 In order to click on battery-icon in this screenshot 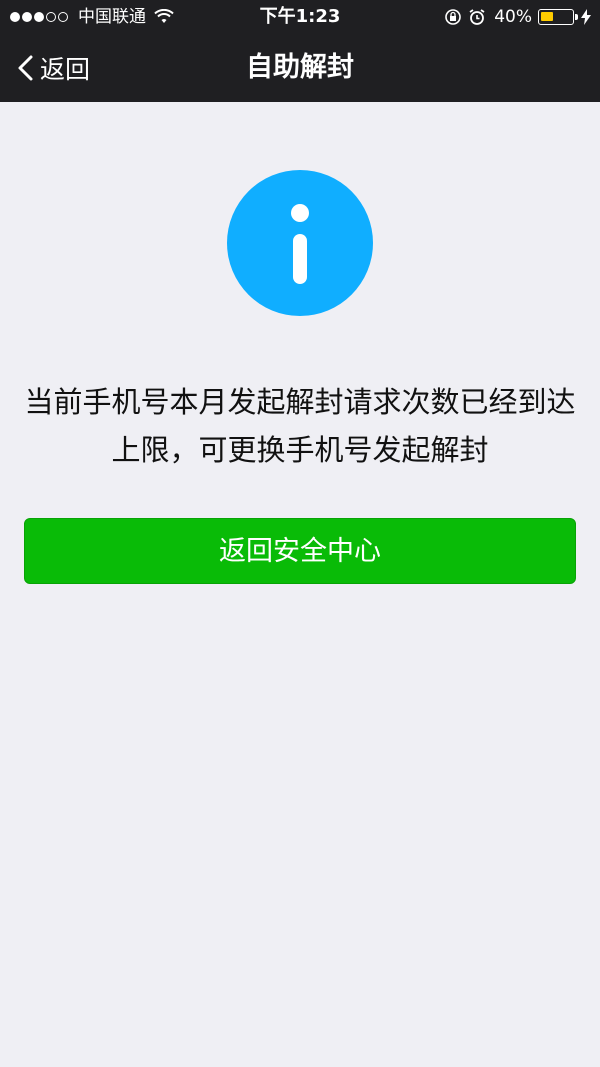, I will do `click(558, 17)`.